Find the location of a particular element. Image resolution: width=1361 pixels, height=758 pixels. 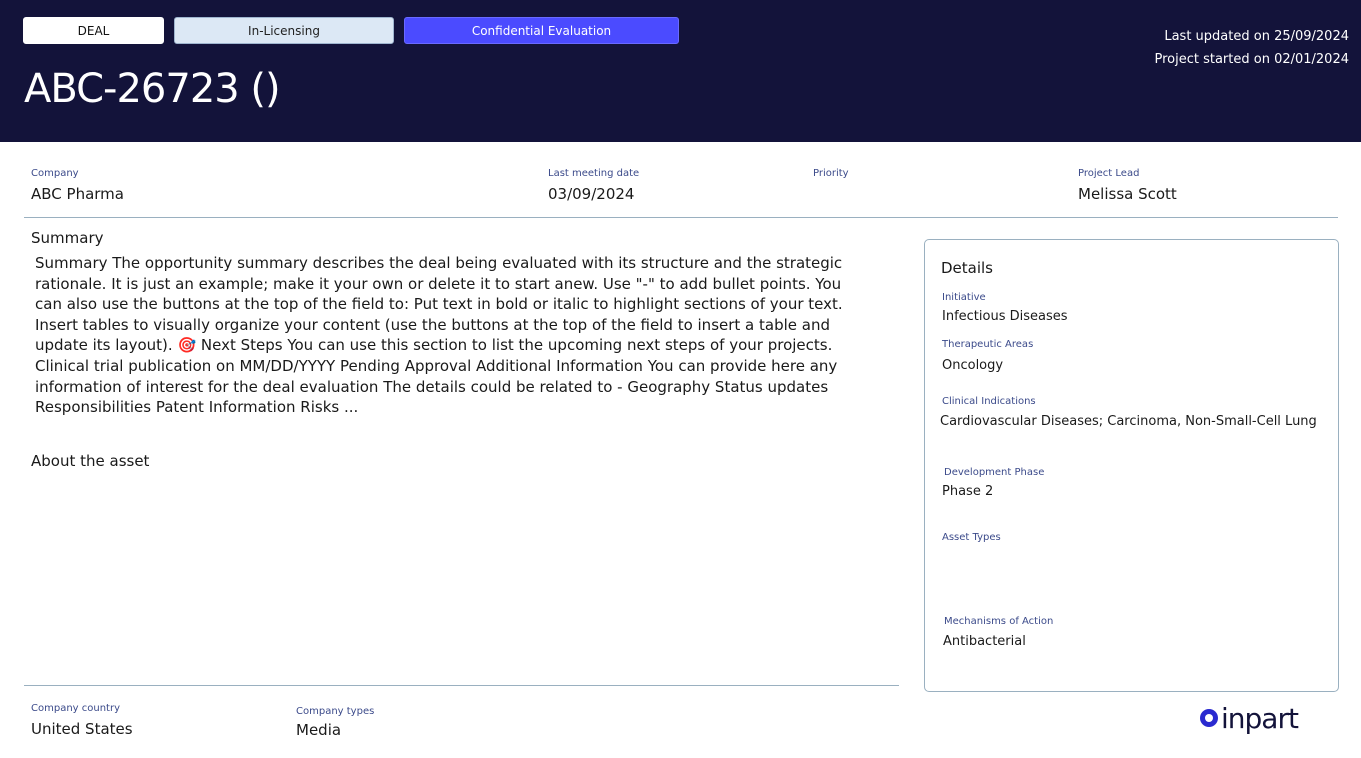

details-title: Details is located at coordinates (967, 268).